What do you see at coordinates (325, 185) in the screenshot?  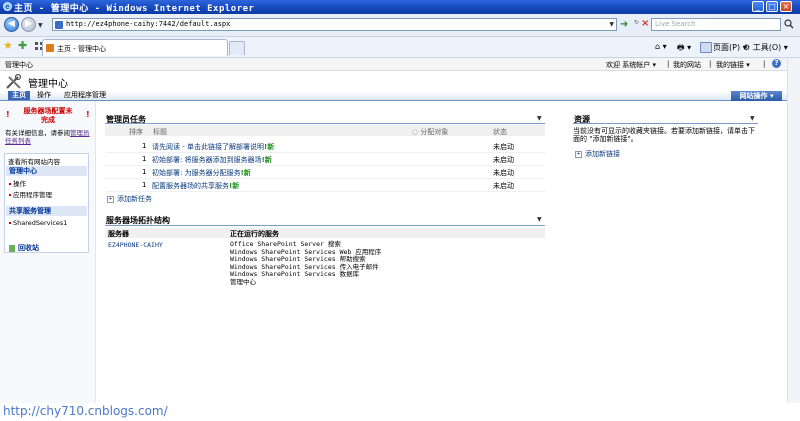 I see `table-row: 1 配置服务器场的共享服务!新 未启动` at bounding box center [325, 185].